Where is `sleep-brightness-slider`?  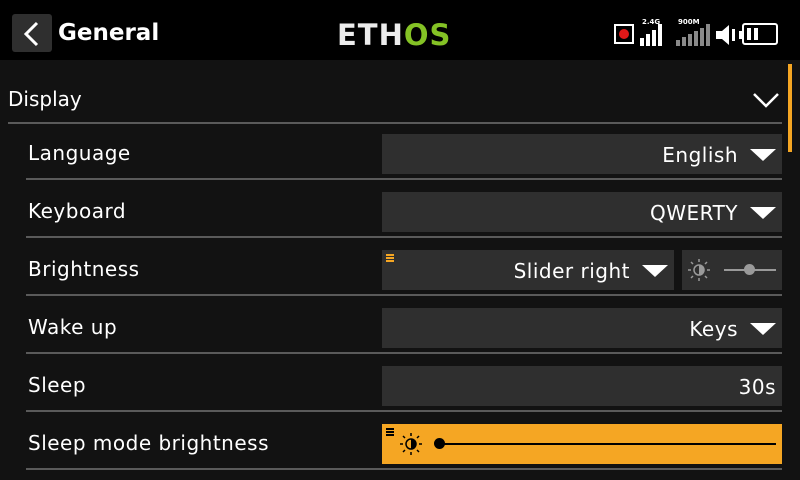 sleep-brightness-slider is located at coordinates (582, 444).